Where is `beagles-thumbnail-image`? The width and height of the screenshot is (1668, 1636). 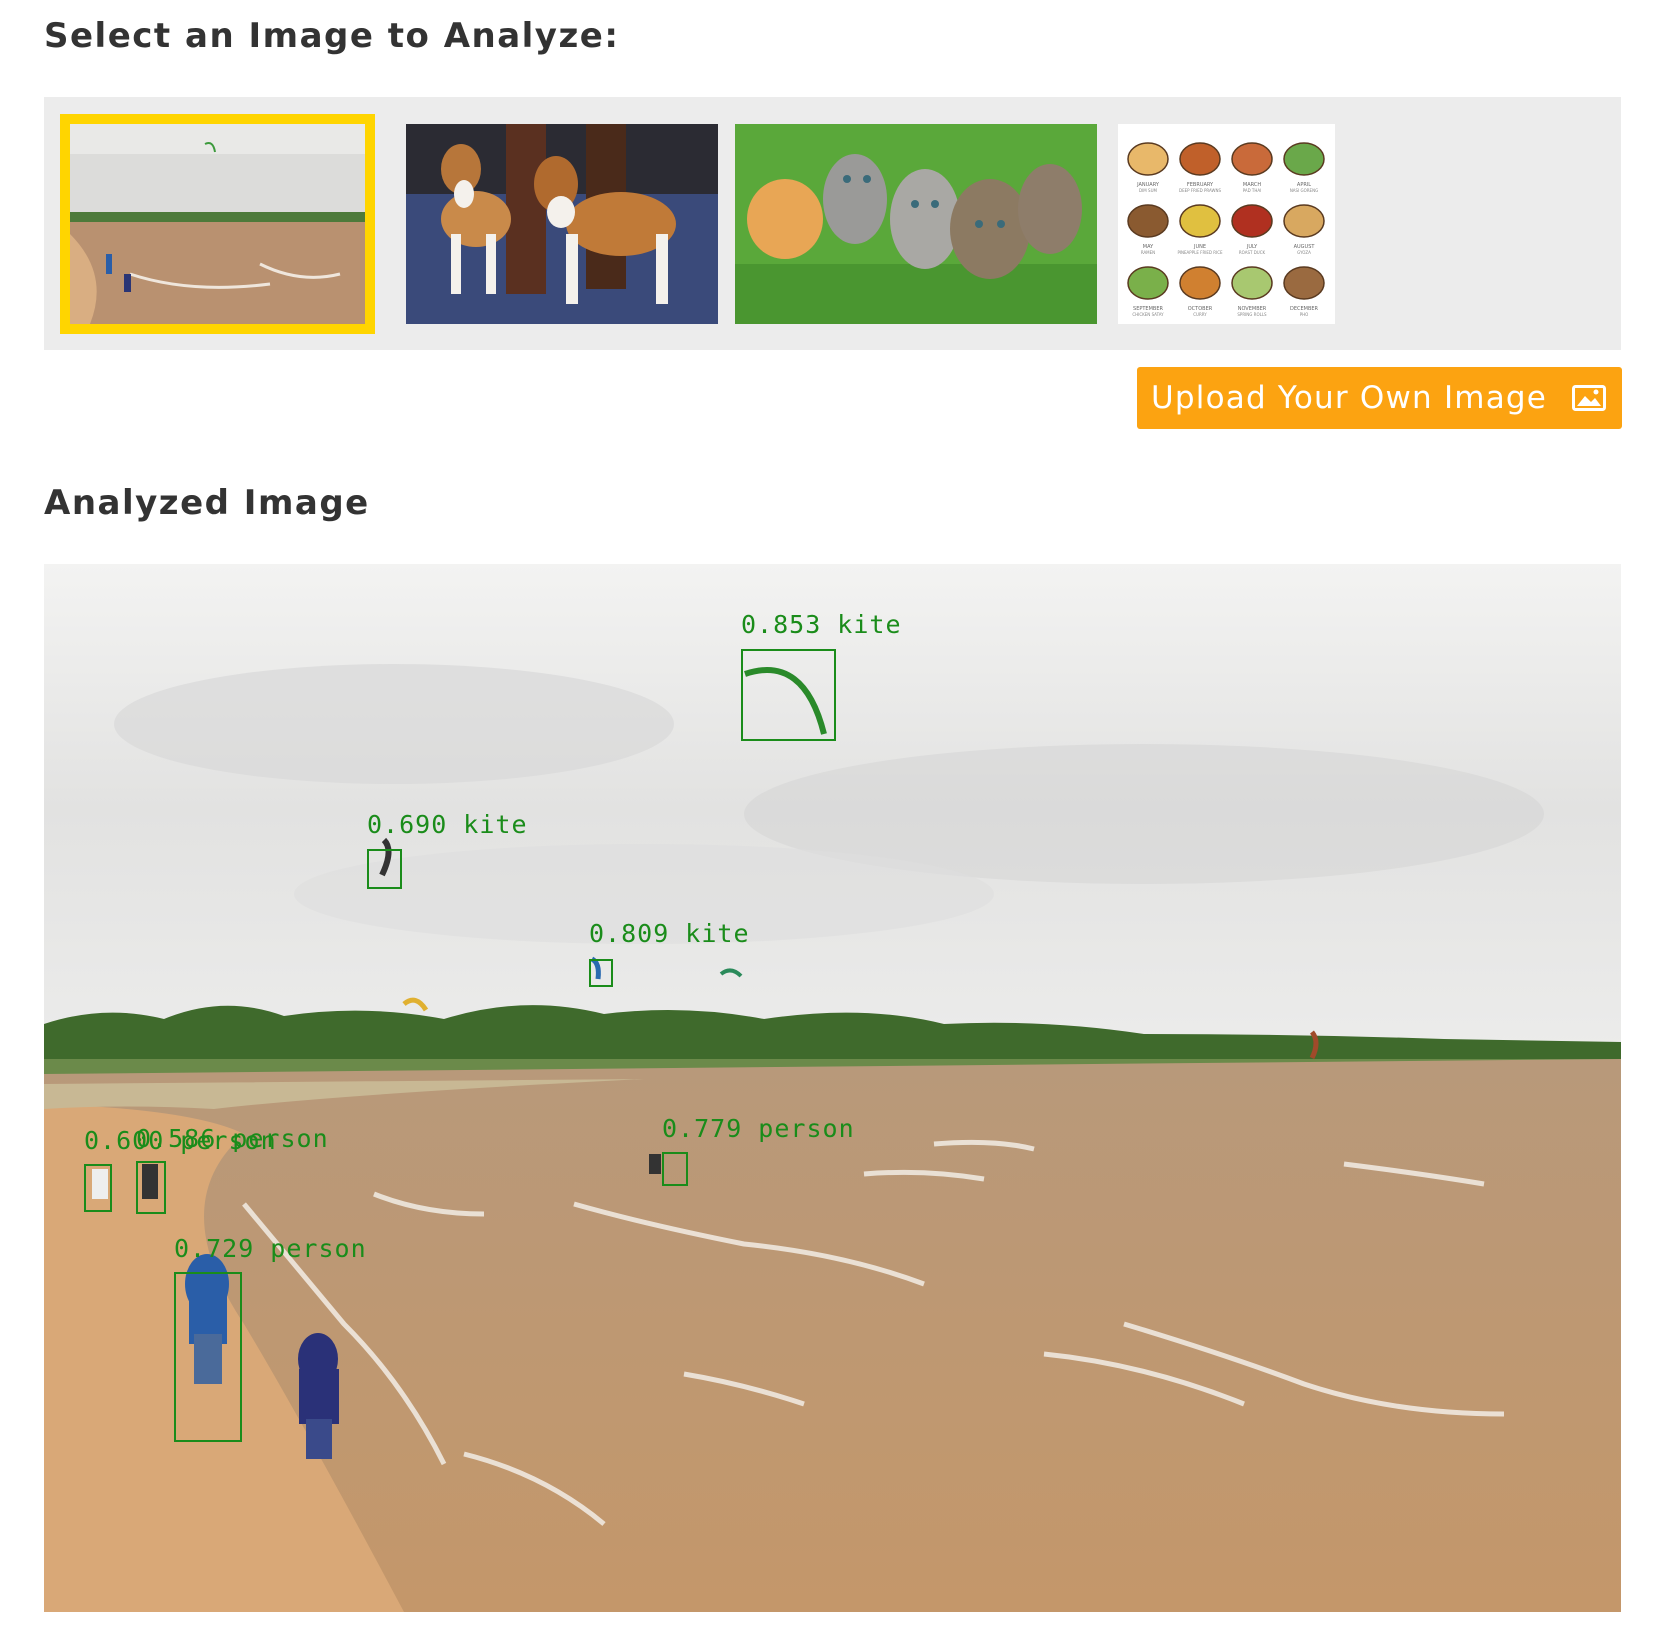 beagles-thumbnail-image is located at coordinates (562, 224).